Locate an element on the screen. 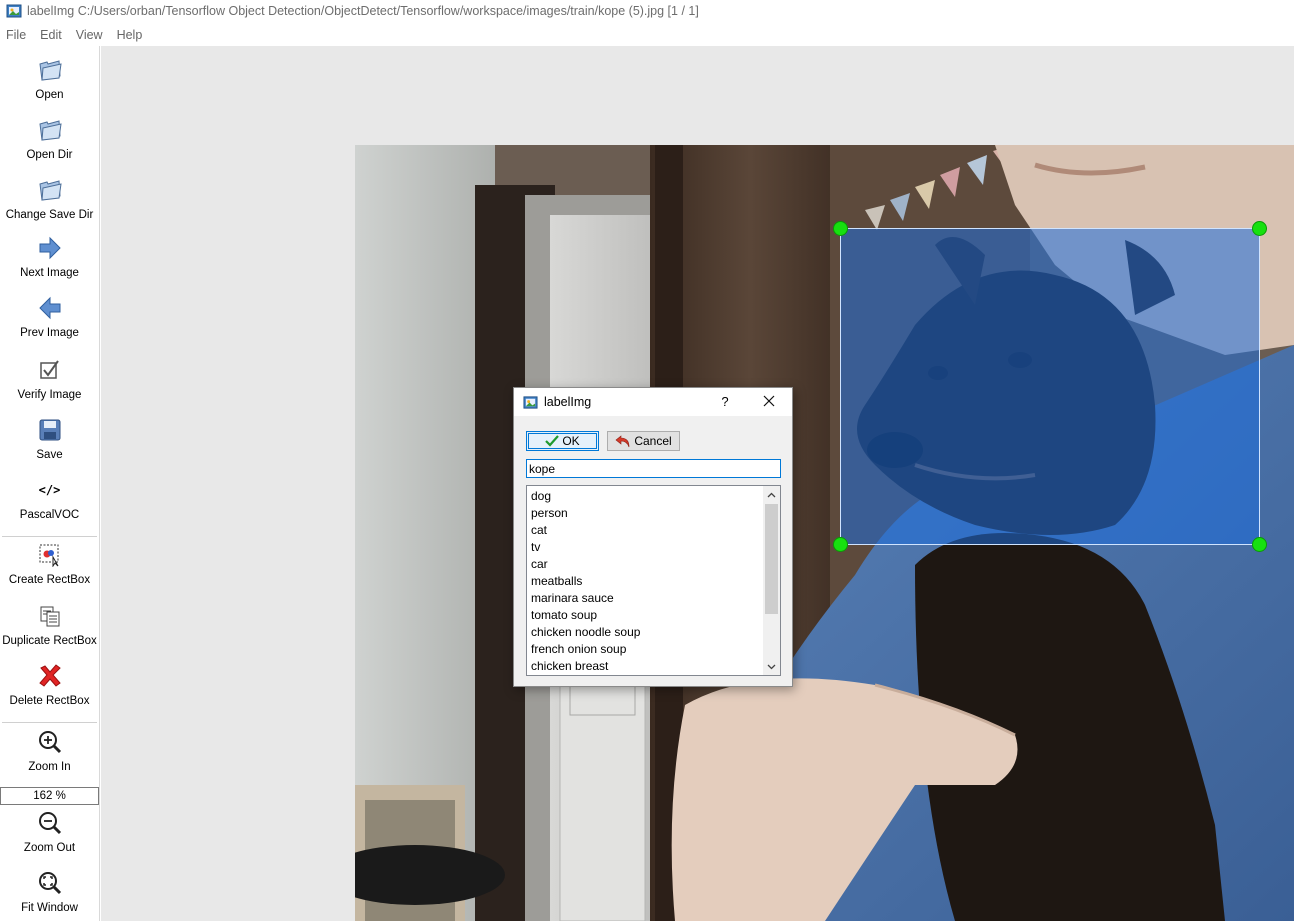  left-toolbar: Open Open Dir Change Save Dir Next Image is located at coordinates (50, 483).